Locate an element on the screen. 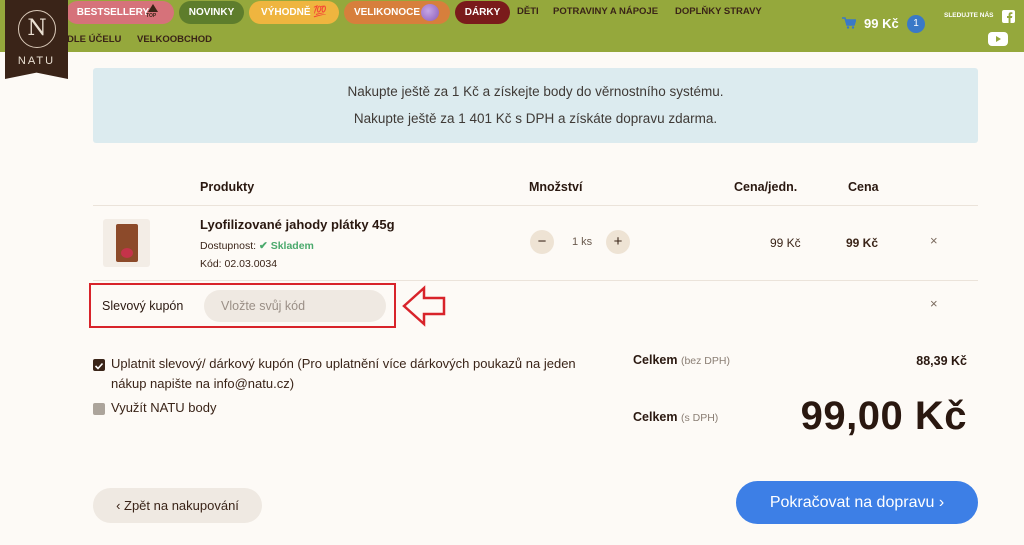 The width and height of the screenshot is (1024, 545). use-points-checkbox is located at coordinates (99, 409).